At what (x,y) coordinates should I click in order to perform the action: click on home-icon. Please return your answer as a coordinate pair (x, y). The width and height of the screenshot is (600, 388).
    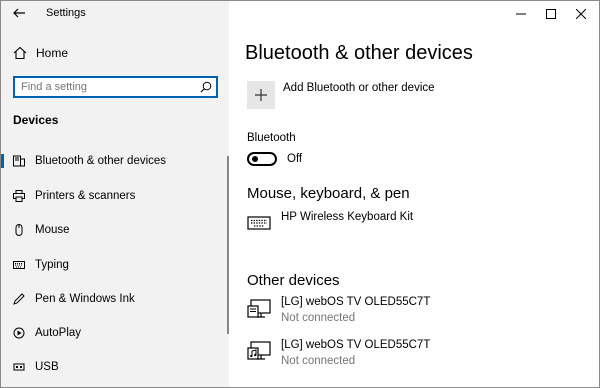
    Looking at the image, I should click on (20, 53).